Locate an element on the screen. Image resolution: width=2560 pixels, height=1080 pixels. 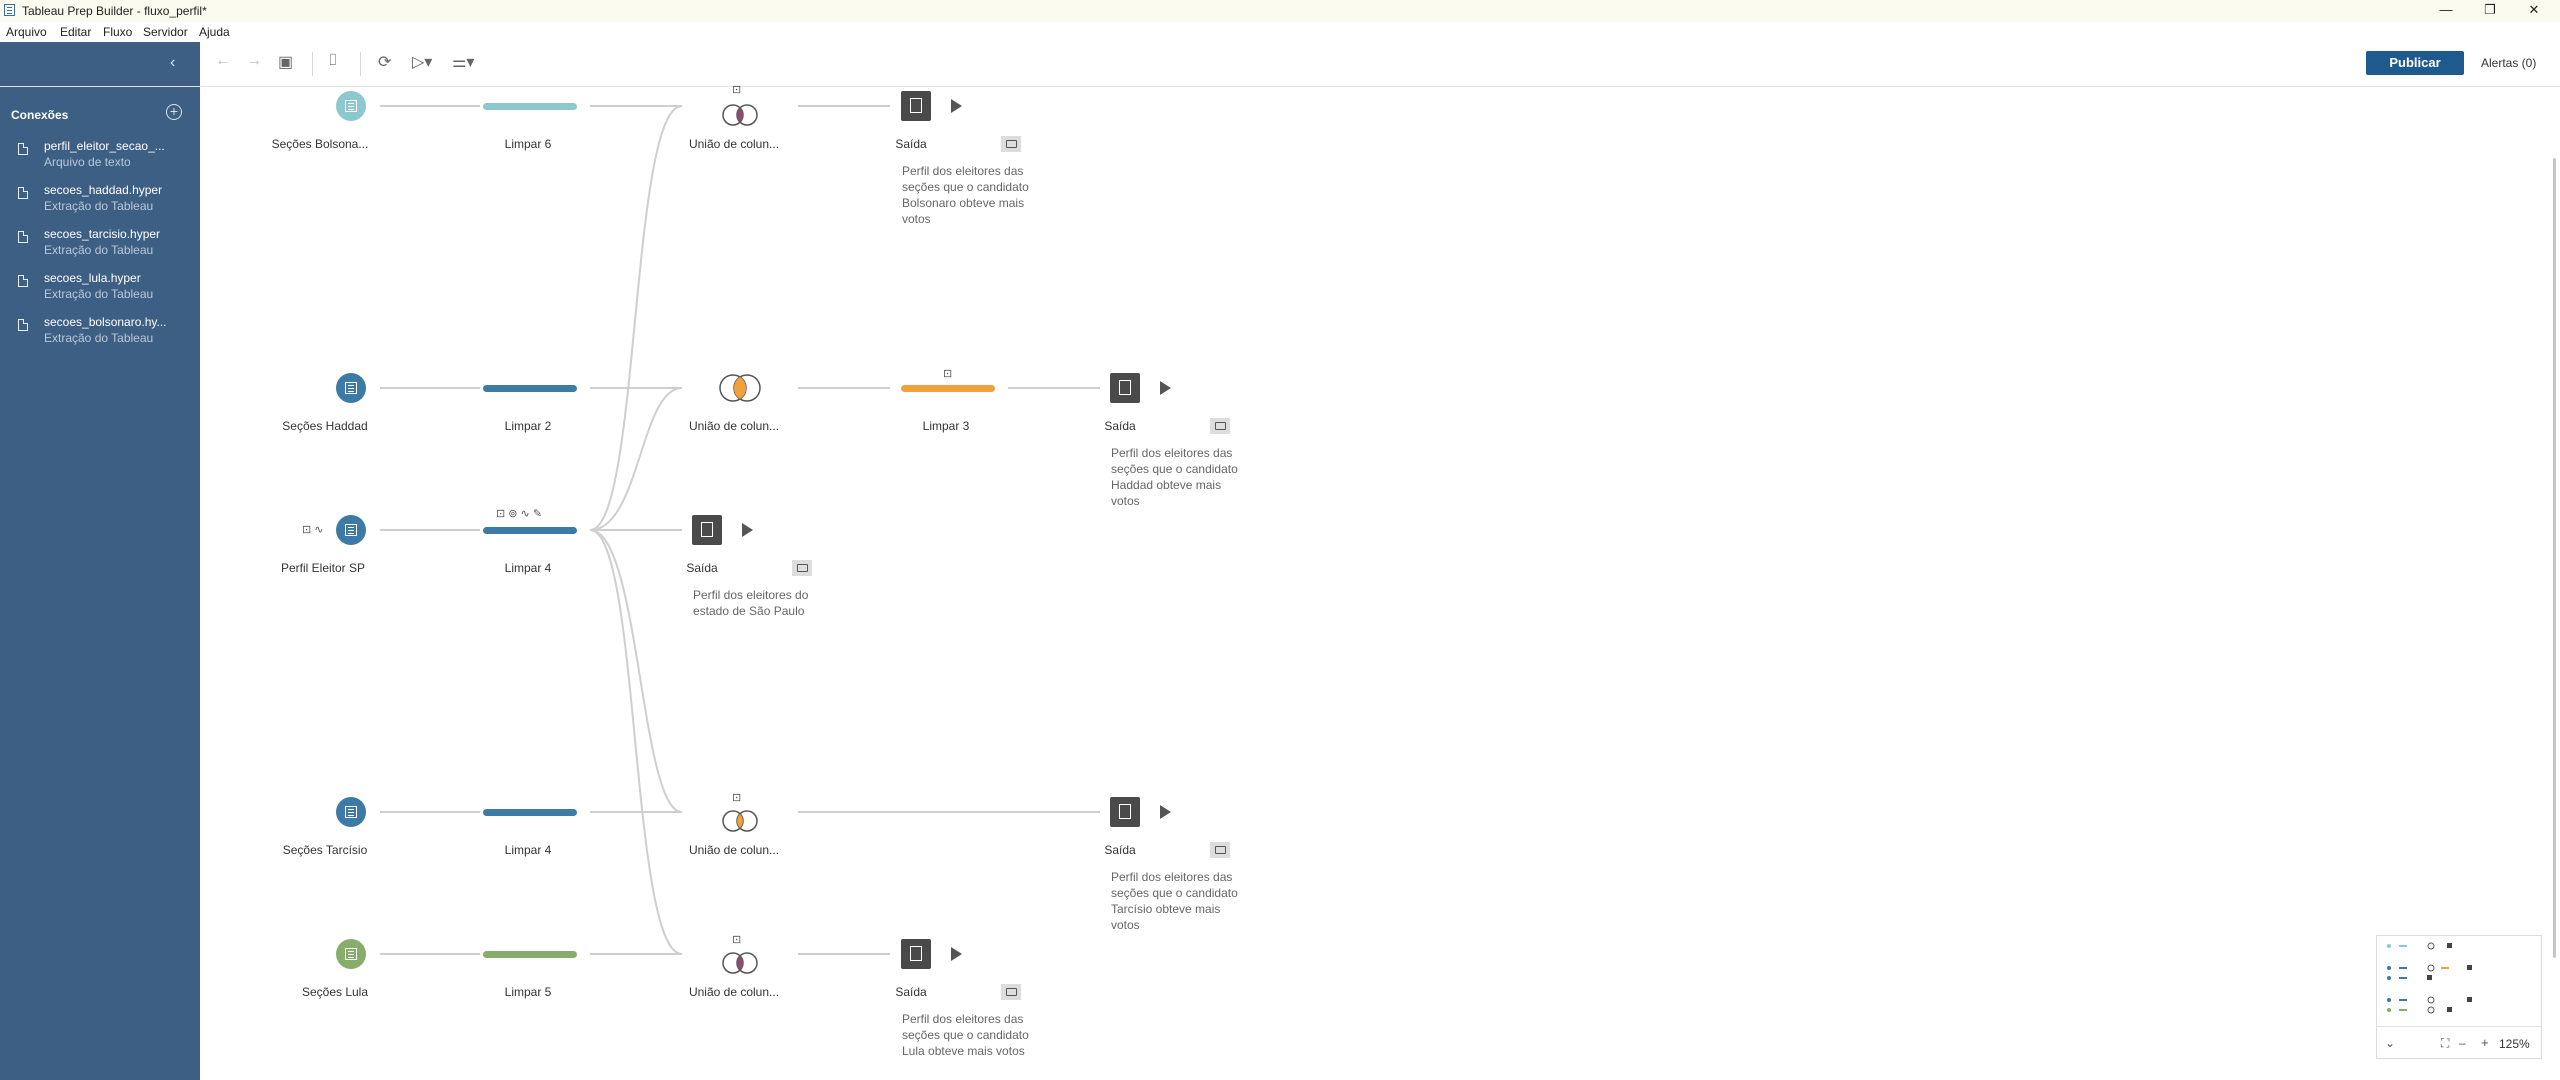
input-node-tarcisio is located at coordinates (351, 812).